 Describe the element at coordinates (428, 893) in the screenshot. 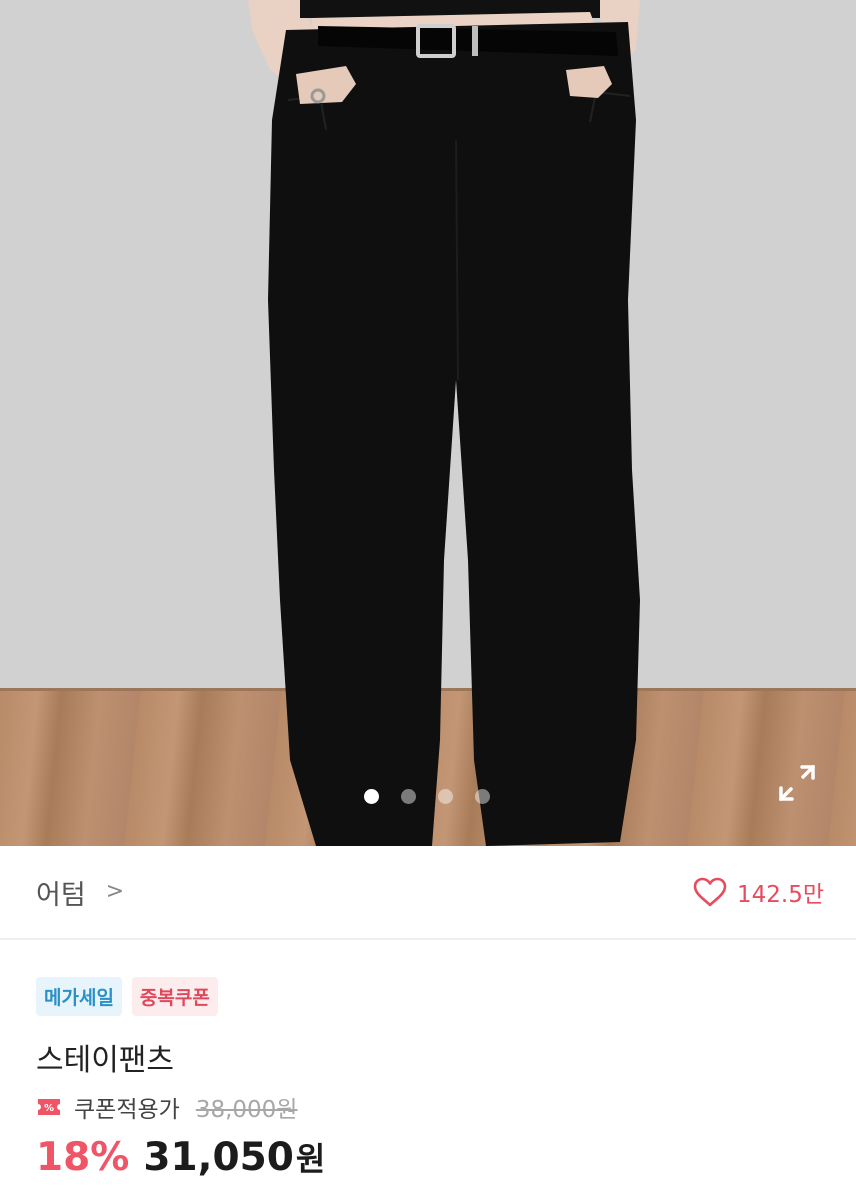

I see `brand-row: 어텀 > 142.5만` at that location.